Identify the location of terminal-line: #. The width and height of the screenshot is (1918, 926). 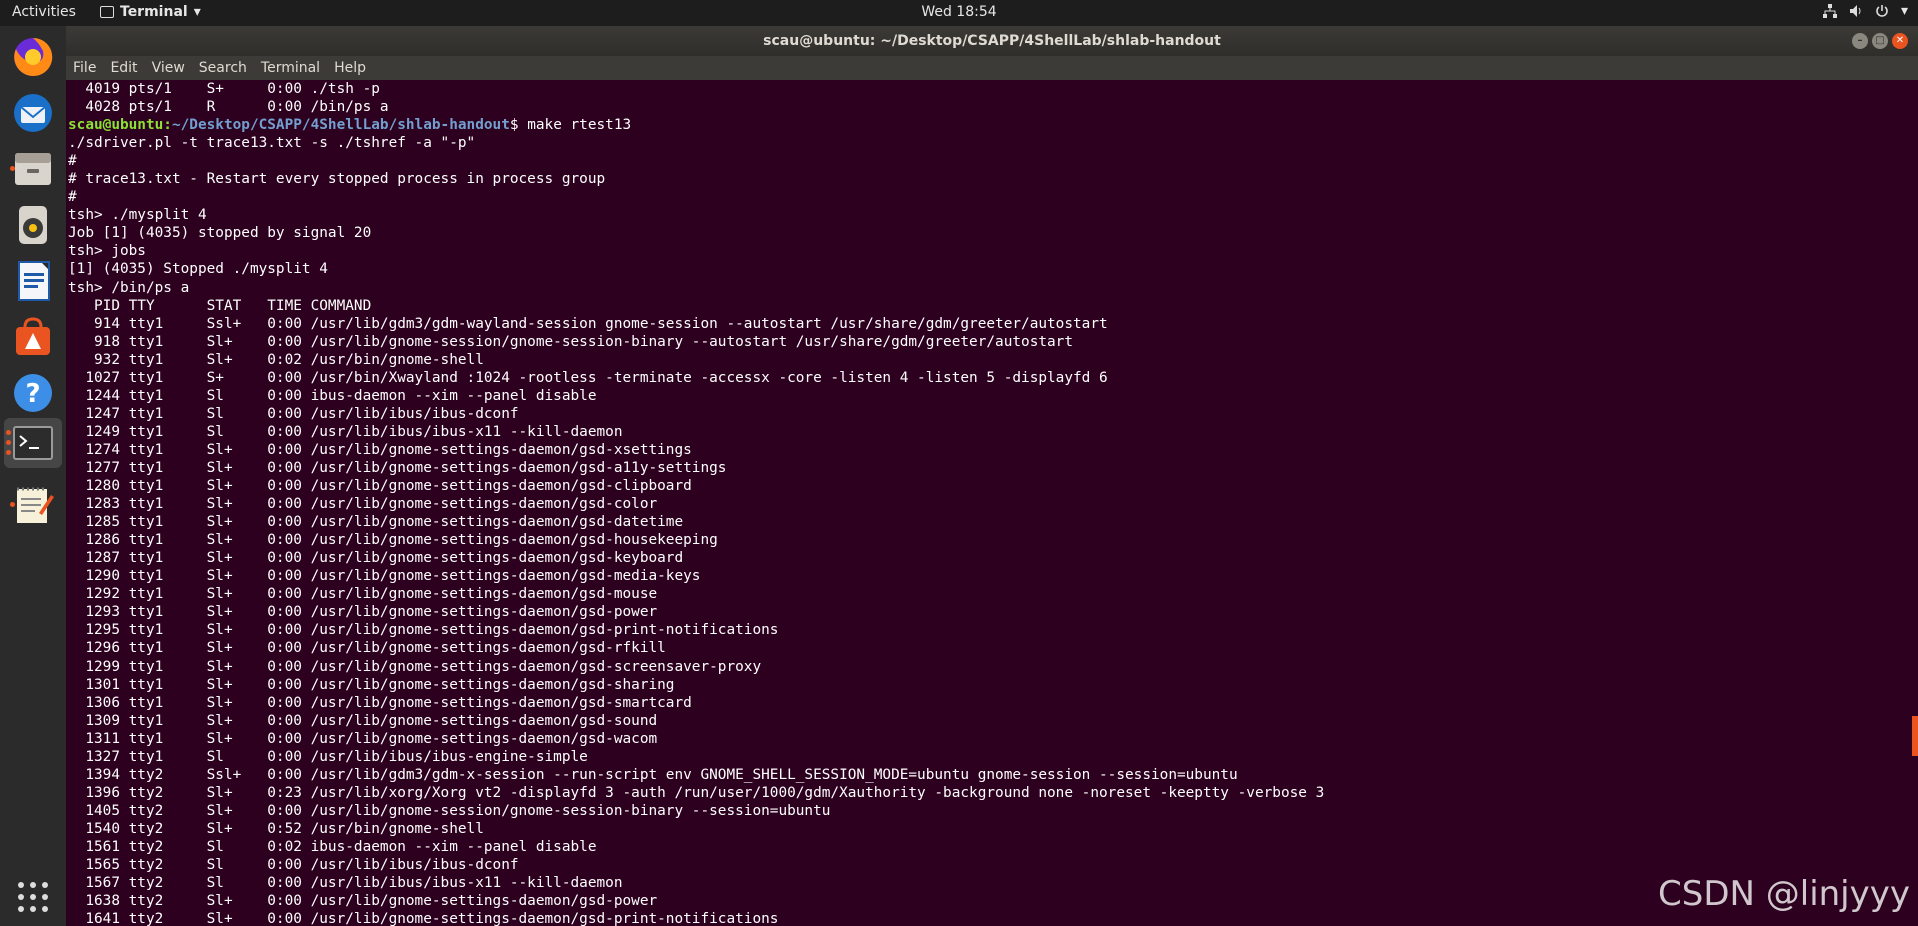
(72, 161).